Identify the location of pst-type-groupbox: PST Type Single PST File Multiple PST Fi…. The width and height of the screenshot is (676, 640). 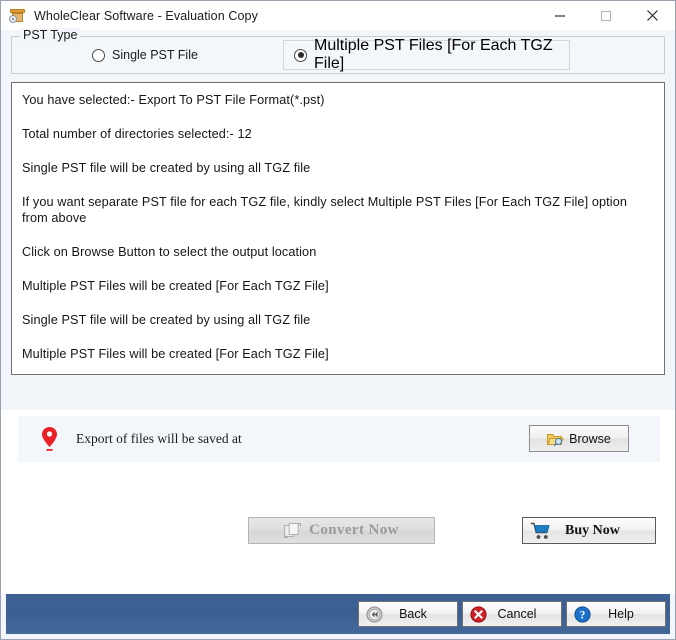
(338, 51).